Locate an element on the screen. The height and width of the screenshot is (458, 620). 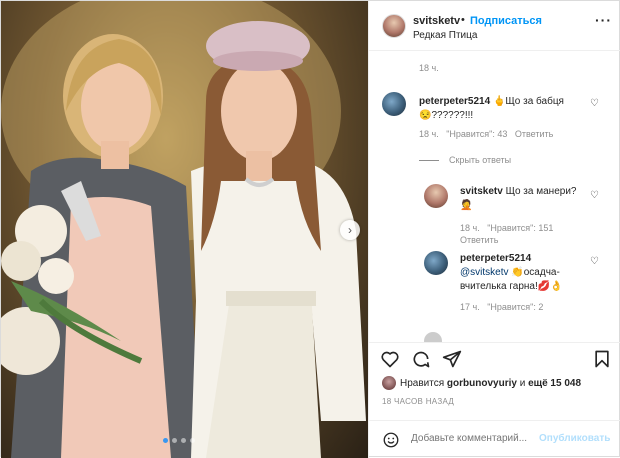
reply-username: peterpeter5214 is located at coordinates (495, 258).